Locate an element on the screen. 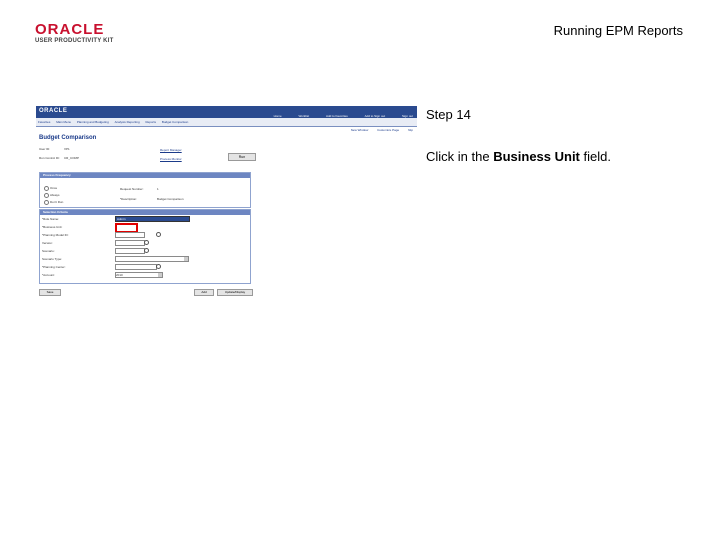 This screenshot has height=540, width=720. menu-reports: Reports is located at coordinates (150, 122).